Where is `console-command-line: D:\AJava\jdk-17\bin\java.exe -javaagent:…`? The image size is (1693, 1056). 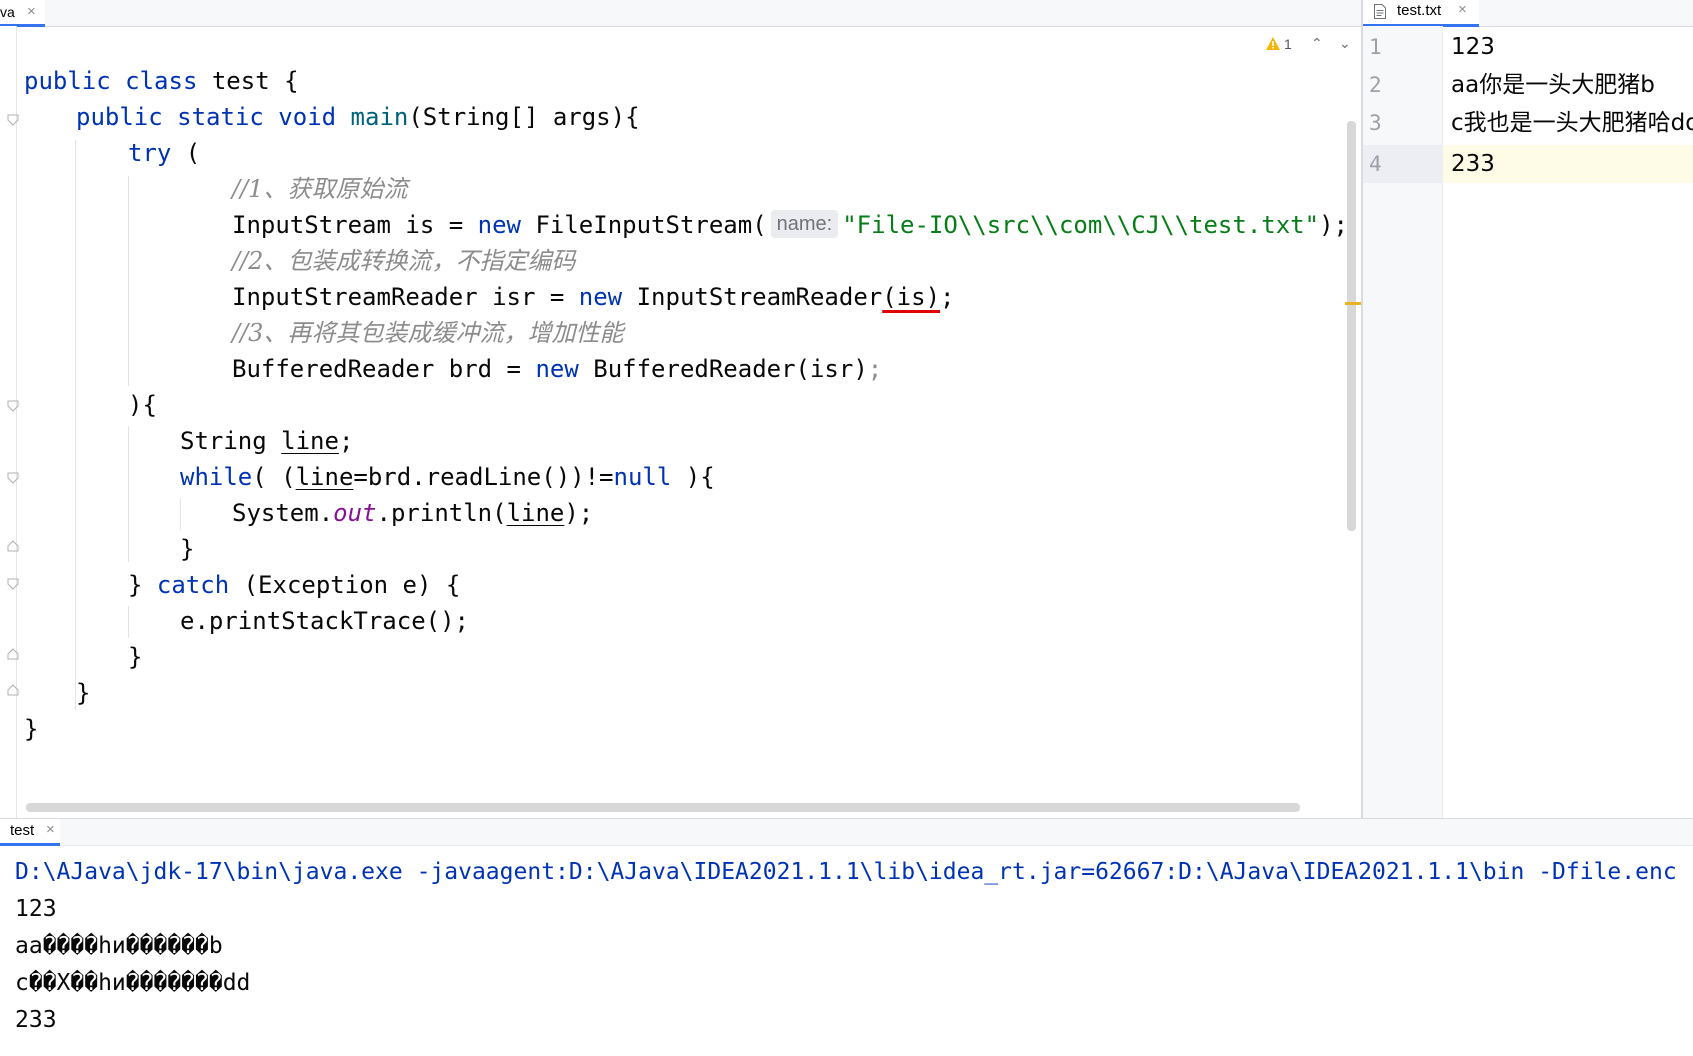
console-command-line: D:\AJava\jdk-17\bin\java.exe -javaagent:… is located at coordinates (846, 872).